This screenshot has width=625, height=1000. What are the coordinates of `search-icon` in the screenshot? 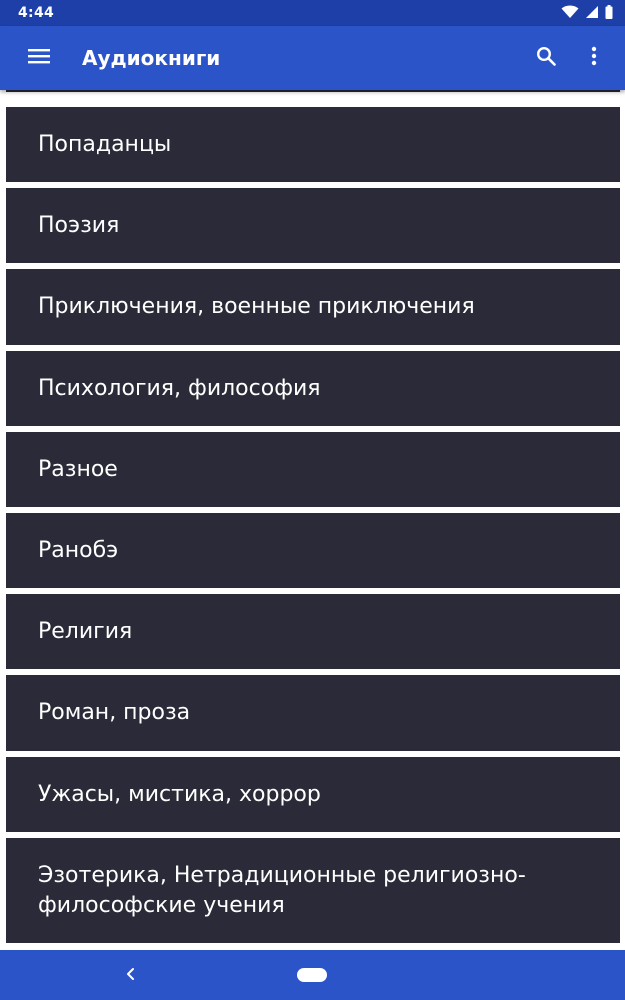 It's located at (546, 58).